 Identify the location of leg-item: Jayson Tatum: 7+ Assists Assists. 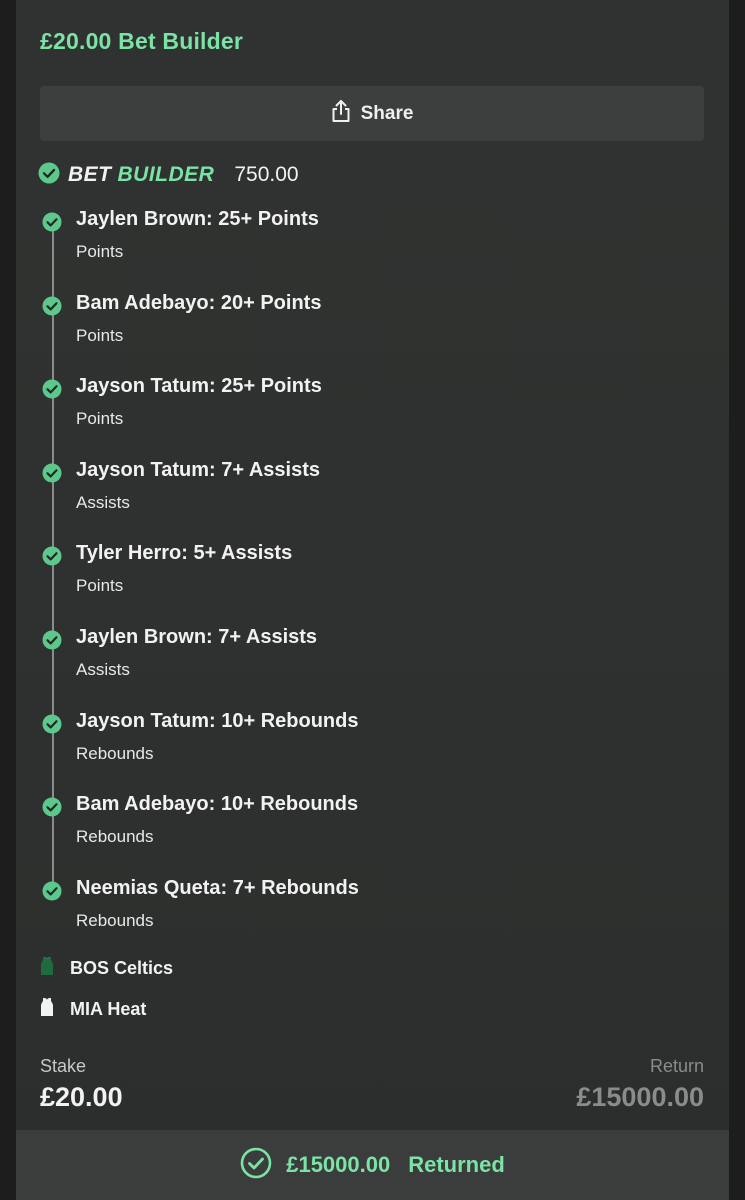
(368, 498).